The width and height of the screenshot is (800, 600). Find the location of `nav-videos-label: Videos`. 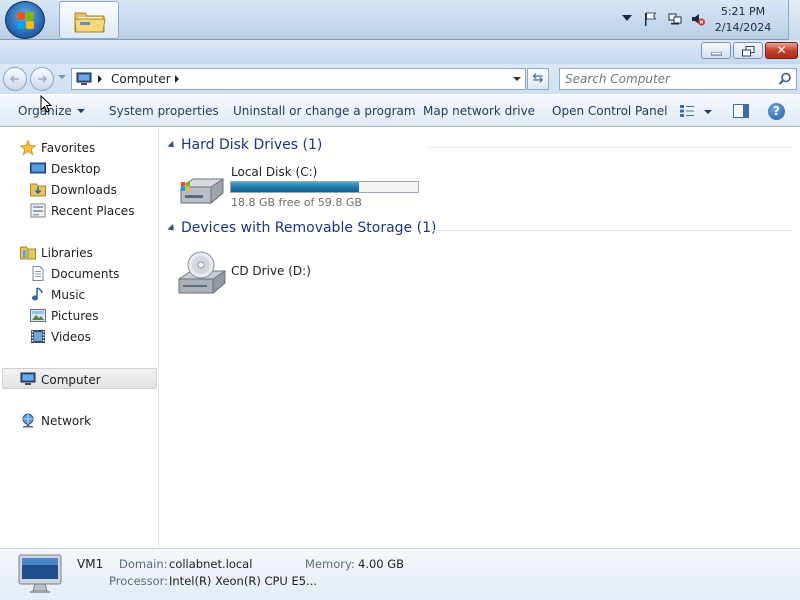

nav-videos-label: Videos is located at coordinates (71, 337).